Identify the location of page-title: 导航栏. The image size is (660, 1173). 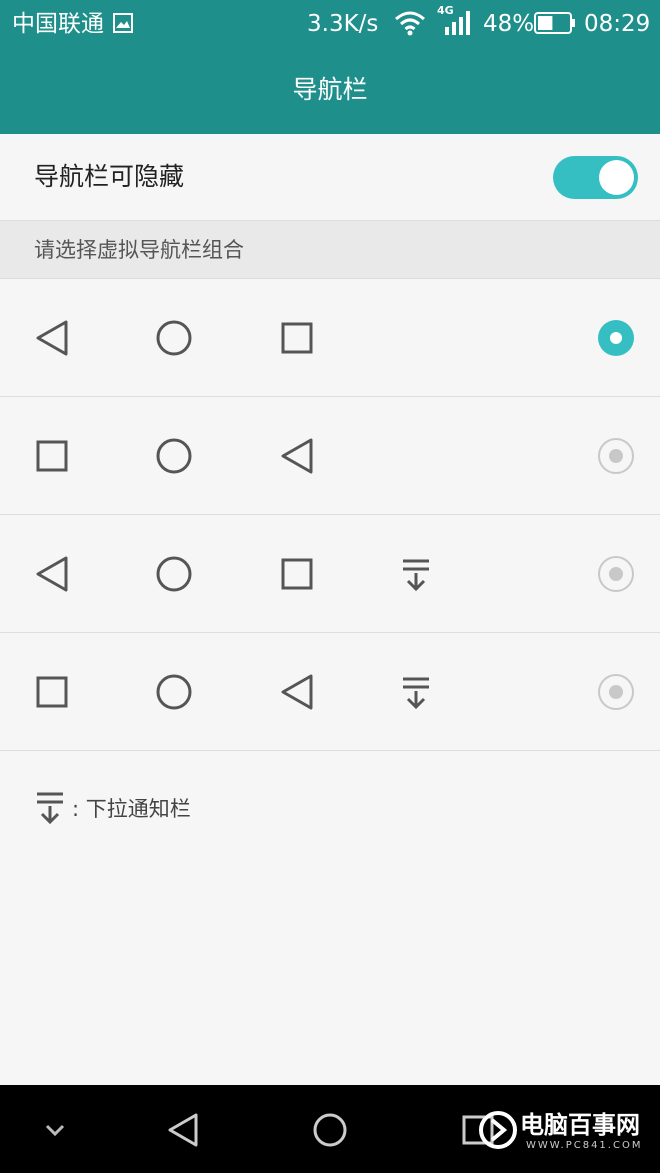
(330, 89).